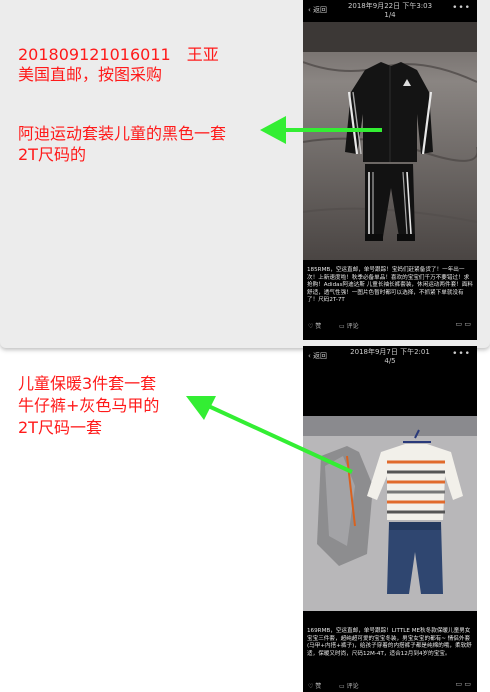 Image resolution: width=490 pixels, height=692 pixels. Describe the element at coordinates (52, 154) in the screenshot. I see `item1-size: 2T尺码的` at that location.